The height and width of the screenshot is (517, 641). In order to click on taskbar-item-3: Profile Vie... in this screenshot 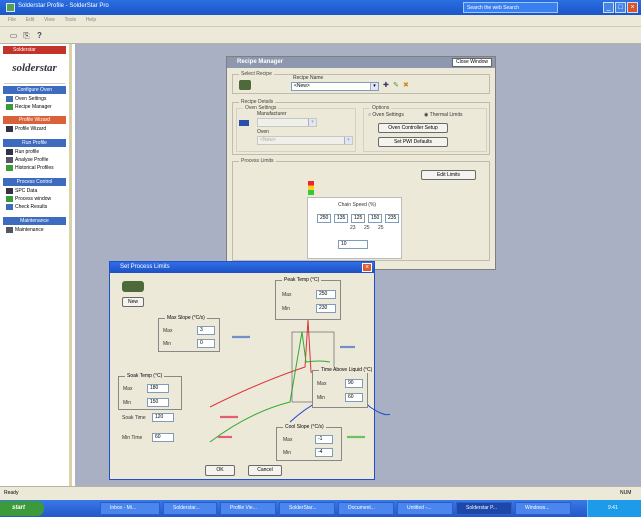, I will do `click(248, 508)`.